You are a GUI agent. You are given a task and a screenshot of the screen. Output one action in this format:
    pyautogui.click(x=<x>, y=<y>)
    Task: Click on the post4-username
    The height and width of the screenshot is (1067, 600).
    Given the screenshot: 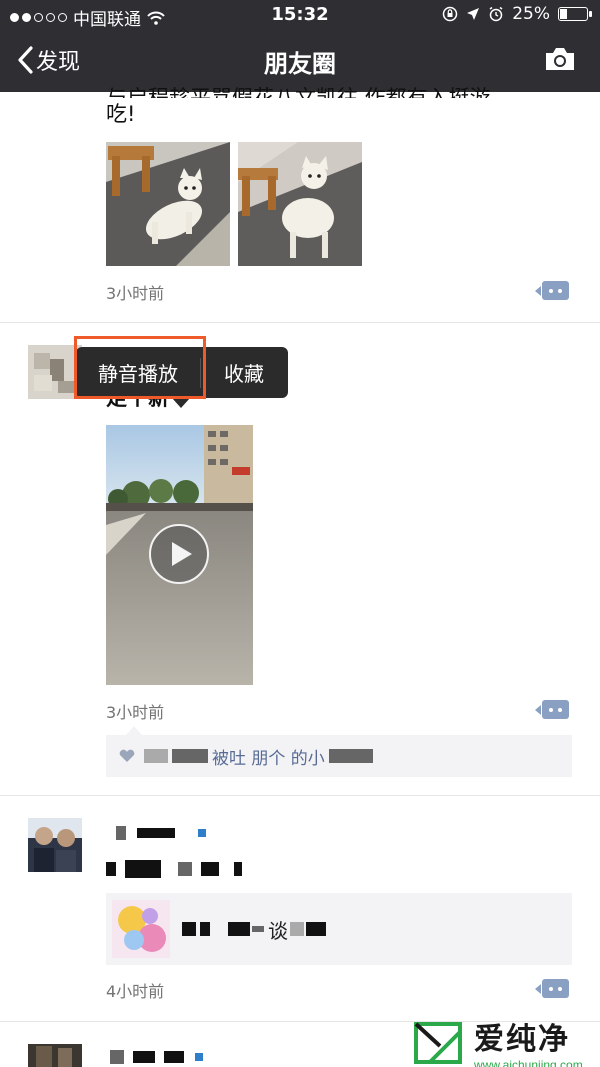 What is the action you would take?
    pyautogui.click(x=157, y=1055)
    